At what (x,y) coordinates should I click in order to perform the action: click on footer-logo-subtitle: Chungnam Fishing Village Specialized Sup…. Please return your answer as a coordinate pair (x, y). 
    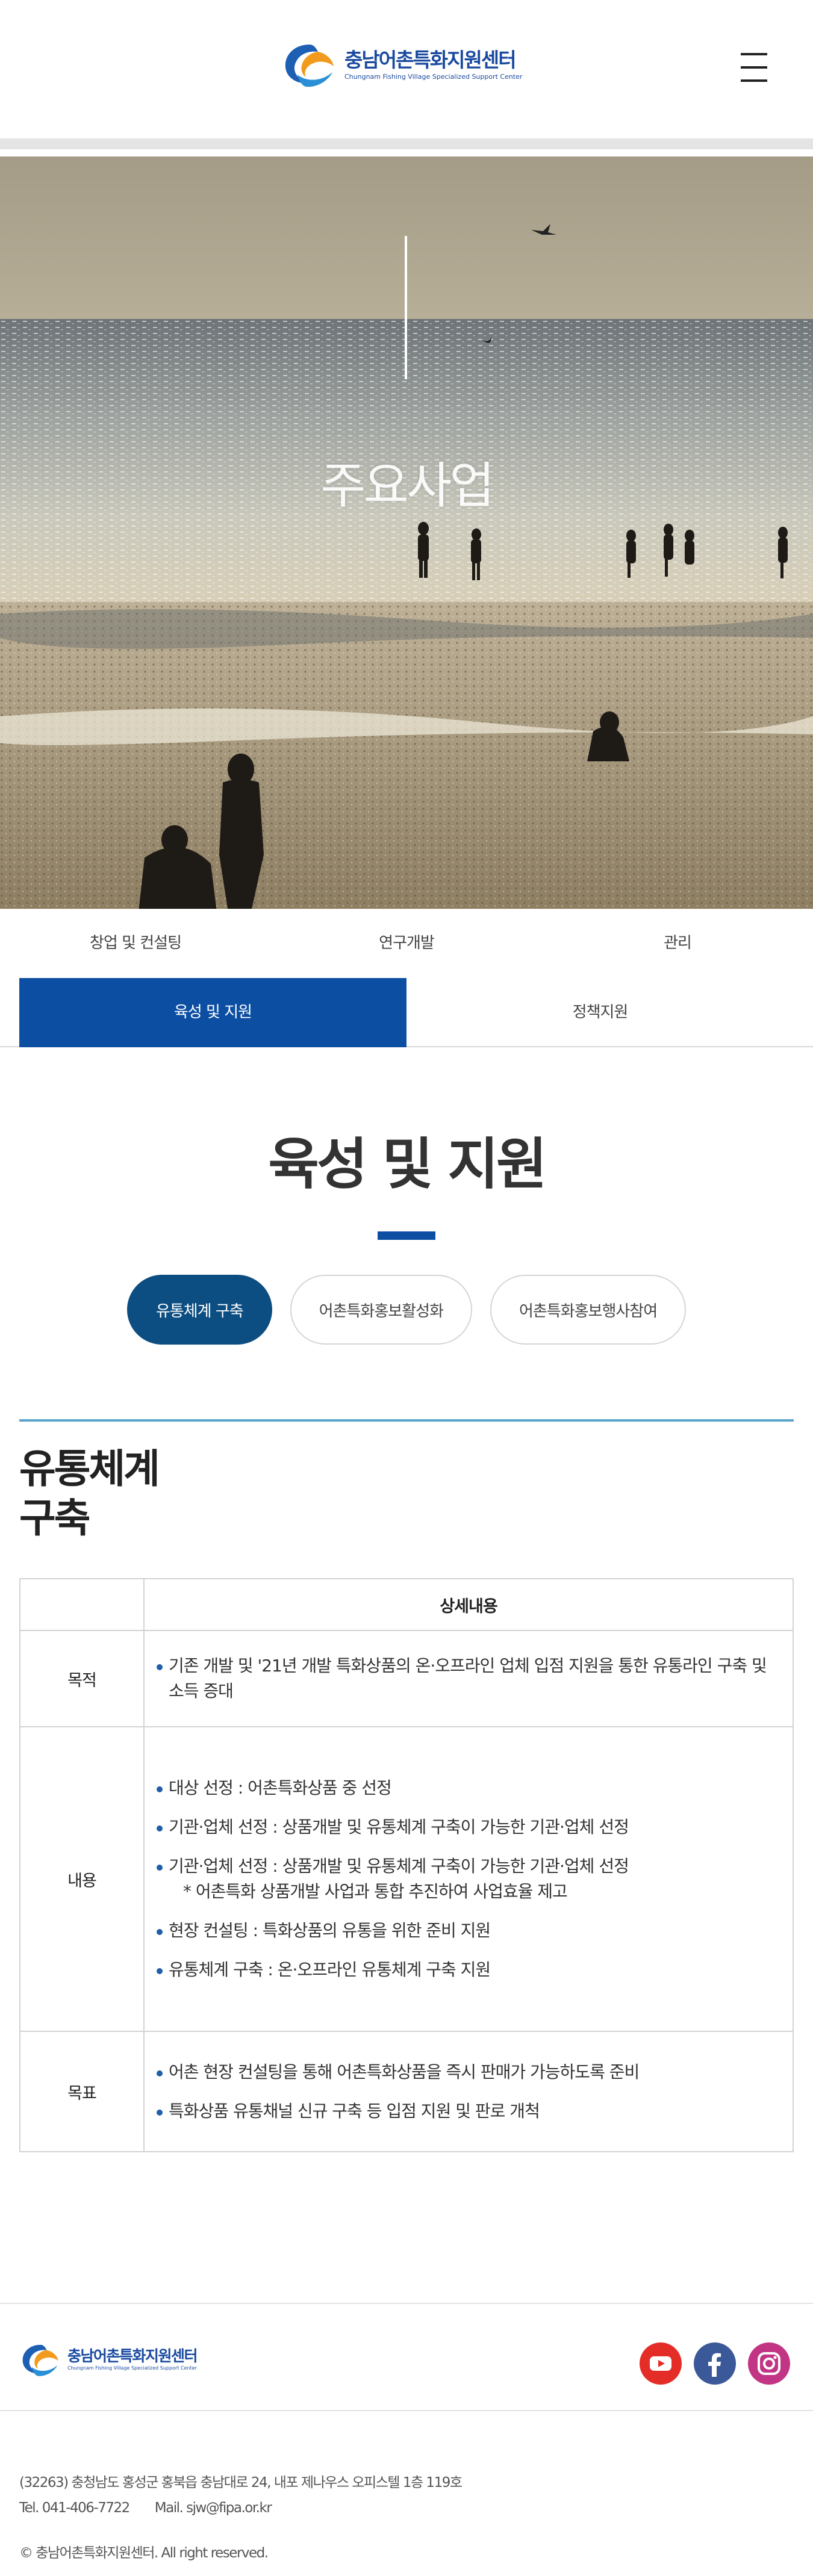
    Looking at the image, I should click on (132, 2368).